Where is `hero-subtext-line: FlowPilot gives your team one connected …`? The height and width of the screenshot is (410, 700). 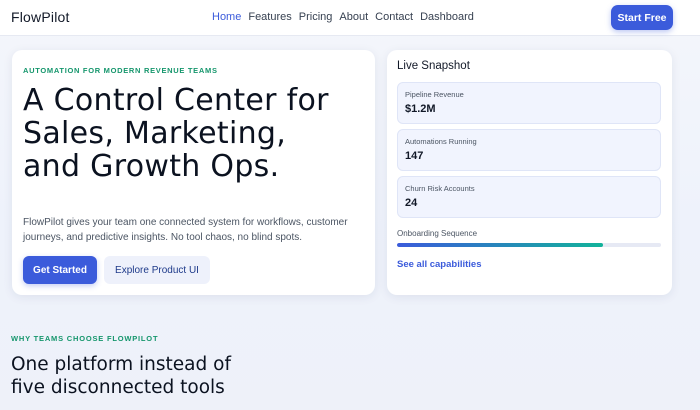
hero-subtext-line: FlowPilot gives your team one connected … is located at coordinates (185, 222).